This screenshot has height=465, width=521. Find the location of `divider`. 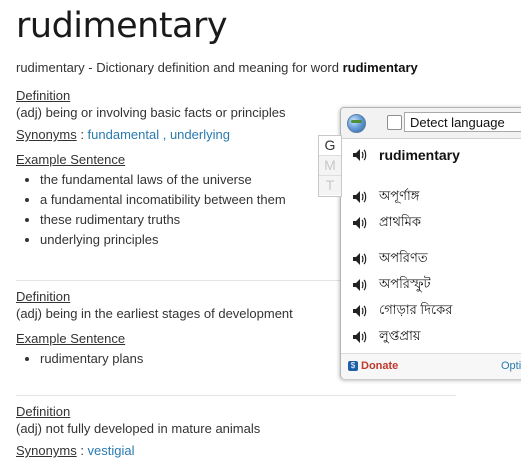

divider is located at coordinates (236, 395).